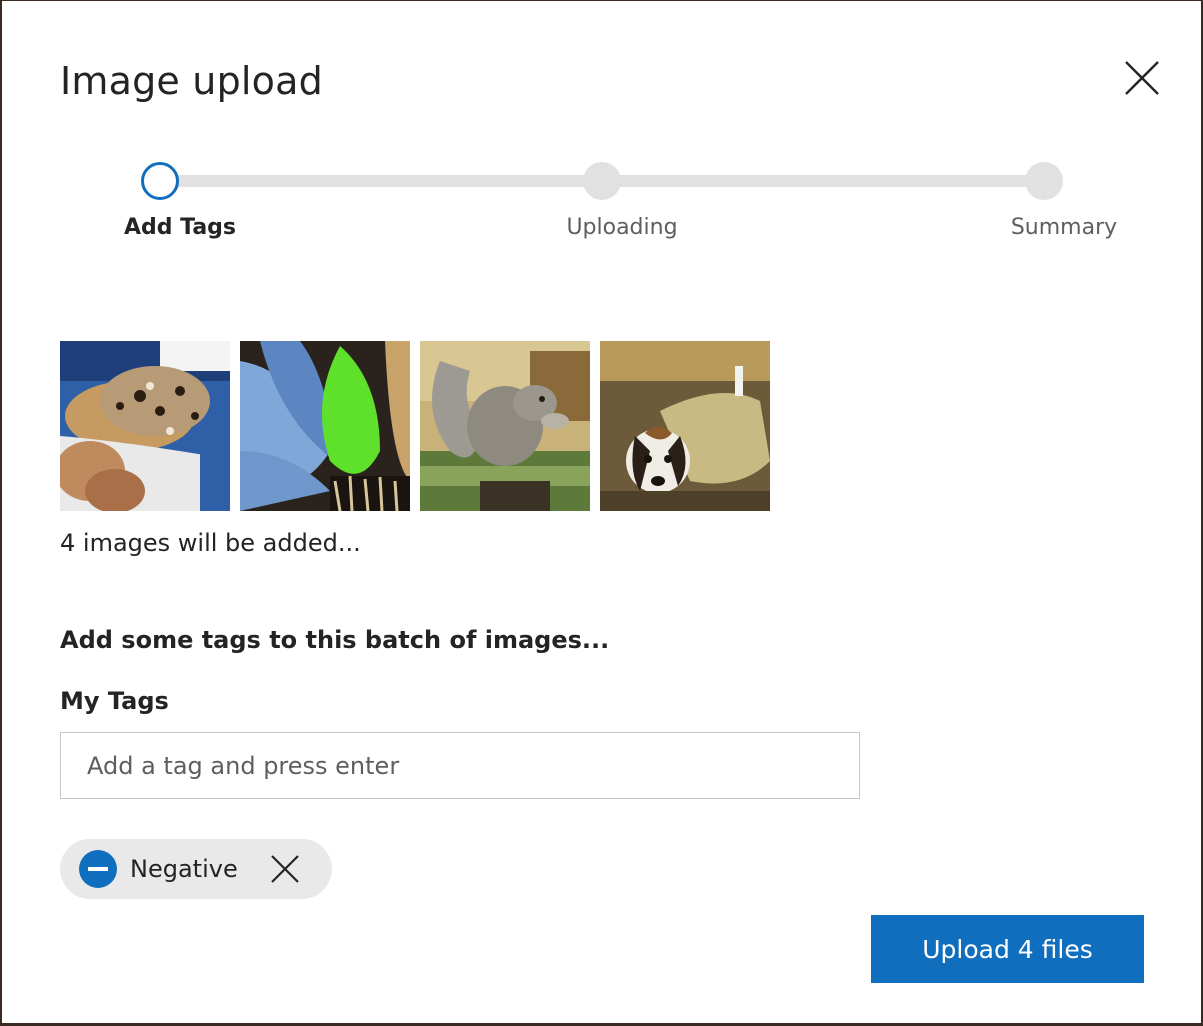 Image resolution: width=1203 pixels, height=1026 pixels. What do you see at coordinates (325, 426) in the screenshot?
I see `thumbnail-flower-petals` at bounding box center [325, 426].